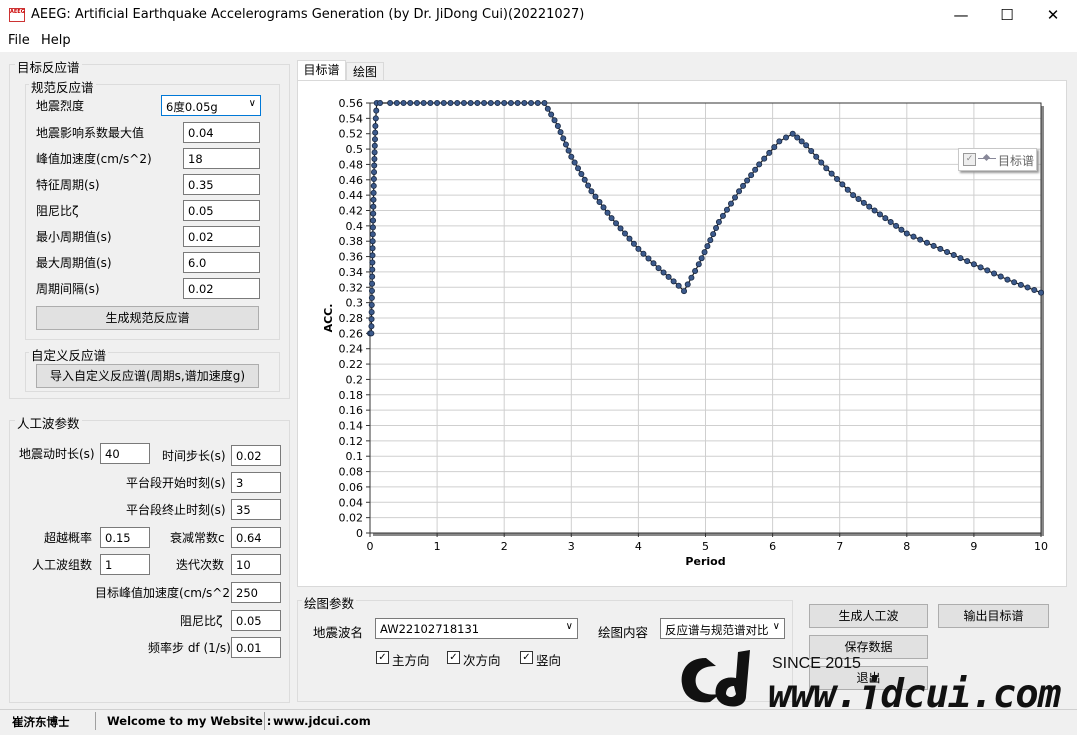  I want to click on damping-label: 阻尼比ζ, so click(57, 211).